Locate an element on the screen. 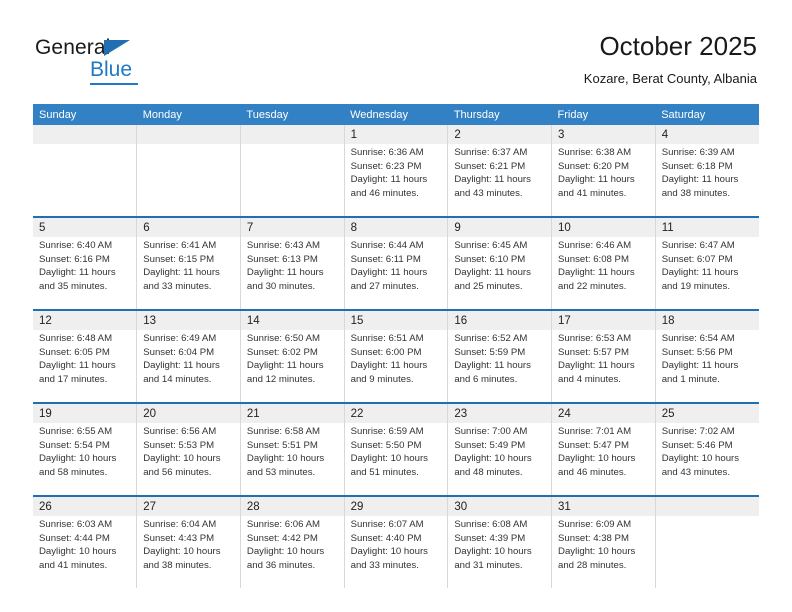 The height and width of the screenshot is (612, 792). sunrise-text: Sunrise: 6:52 AM is located at coordinates (491, 338).